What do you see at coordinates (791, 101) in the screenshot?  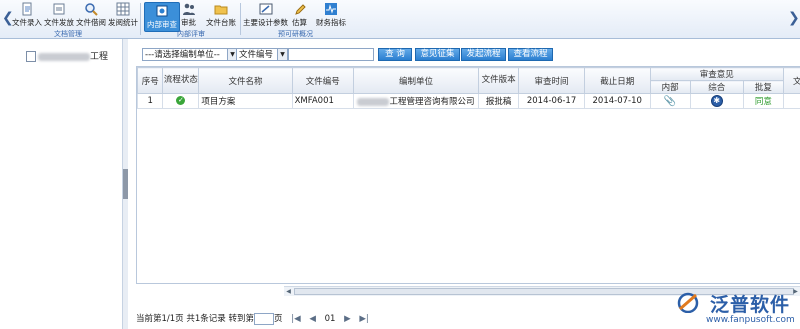 I see `cell-file-count: 20` at bounding box center [791, 101].